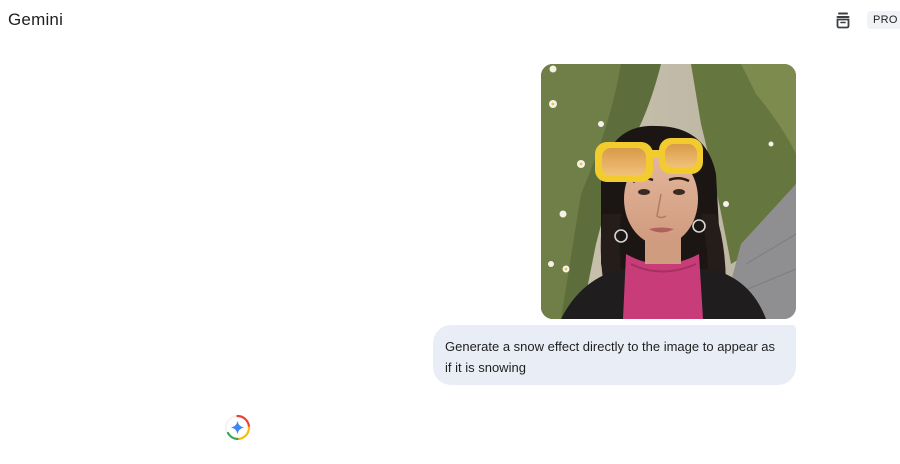 This screenshot has width=900, height=464. I want to click on gemini-spark-icon, so click(238, 427).